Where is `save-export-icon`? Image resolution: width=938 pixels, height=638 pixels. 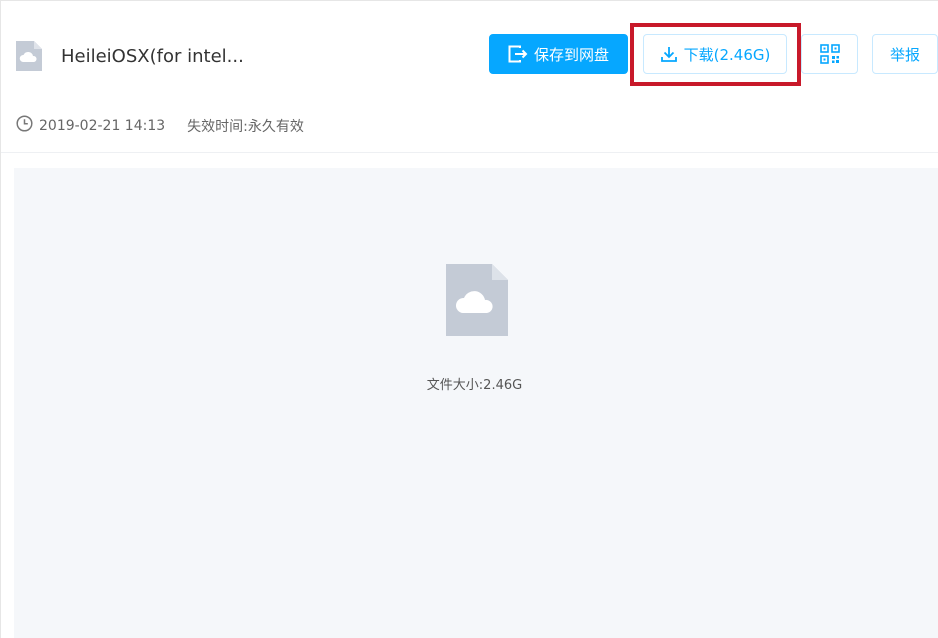 save-export-icon is located at coordinates (518, 54).